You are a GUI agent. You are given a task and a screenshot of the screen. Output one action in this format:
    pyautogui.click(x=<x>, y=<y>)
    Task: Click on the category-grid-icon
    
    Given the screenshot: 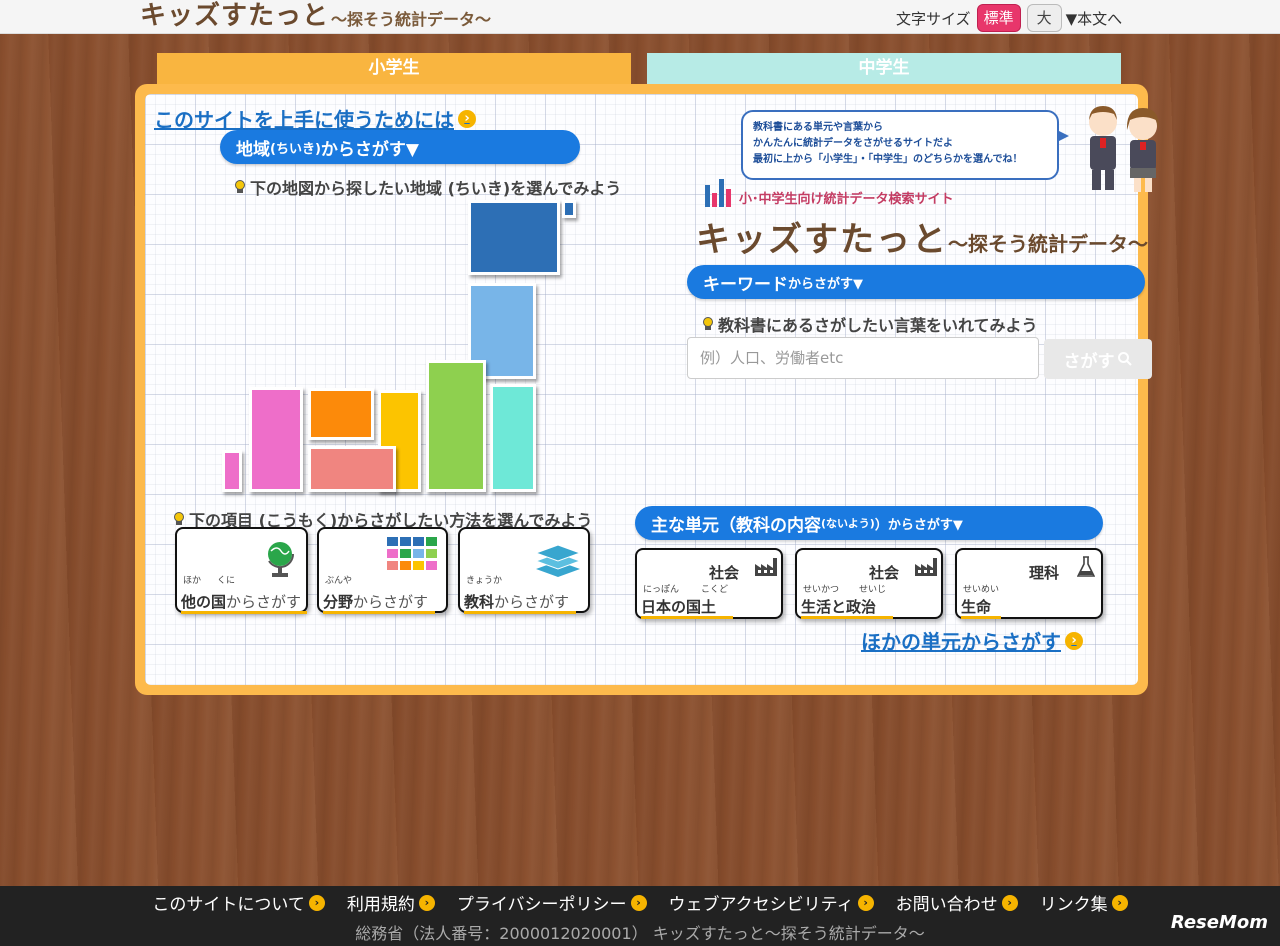 What is the action you would take?
    pyautogui.click(x=412, y=553)
    